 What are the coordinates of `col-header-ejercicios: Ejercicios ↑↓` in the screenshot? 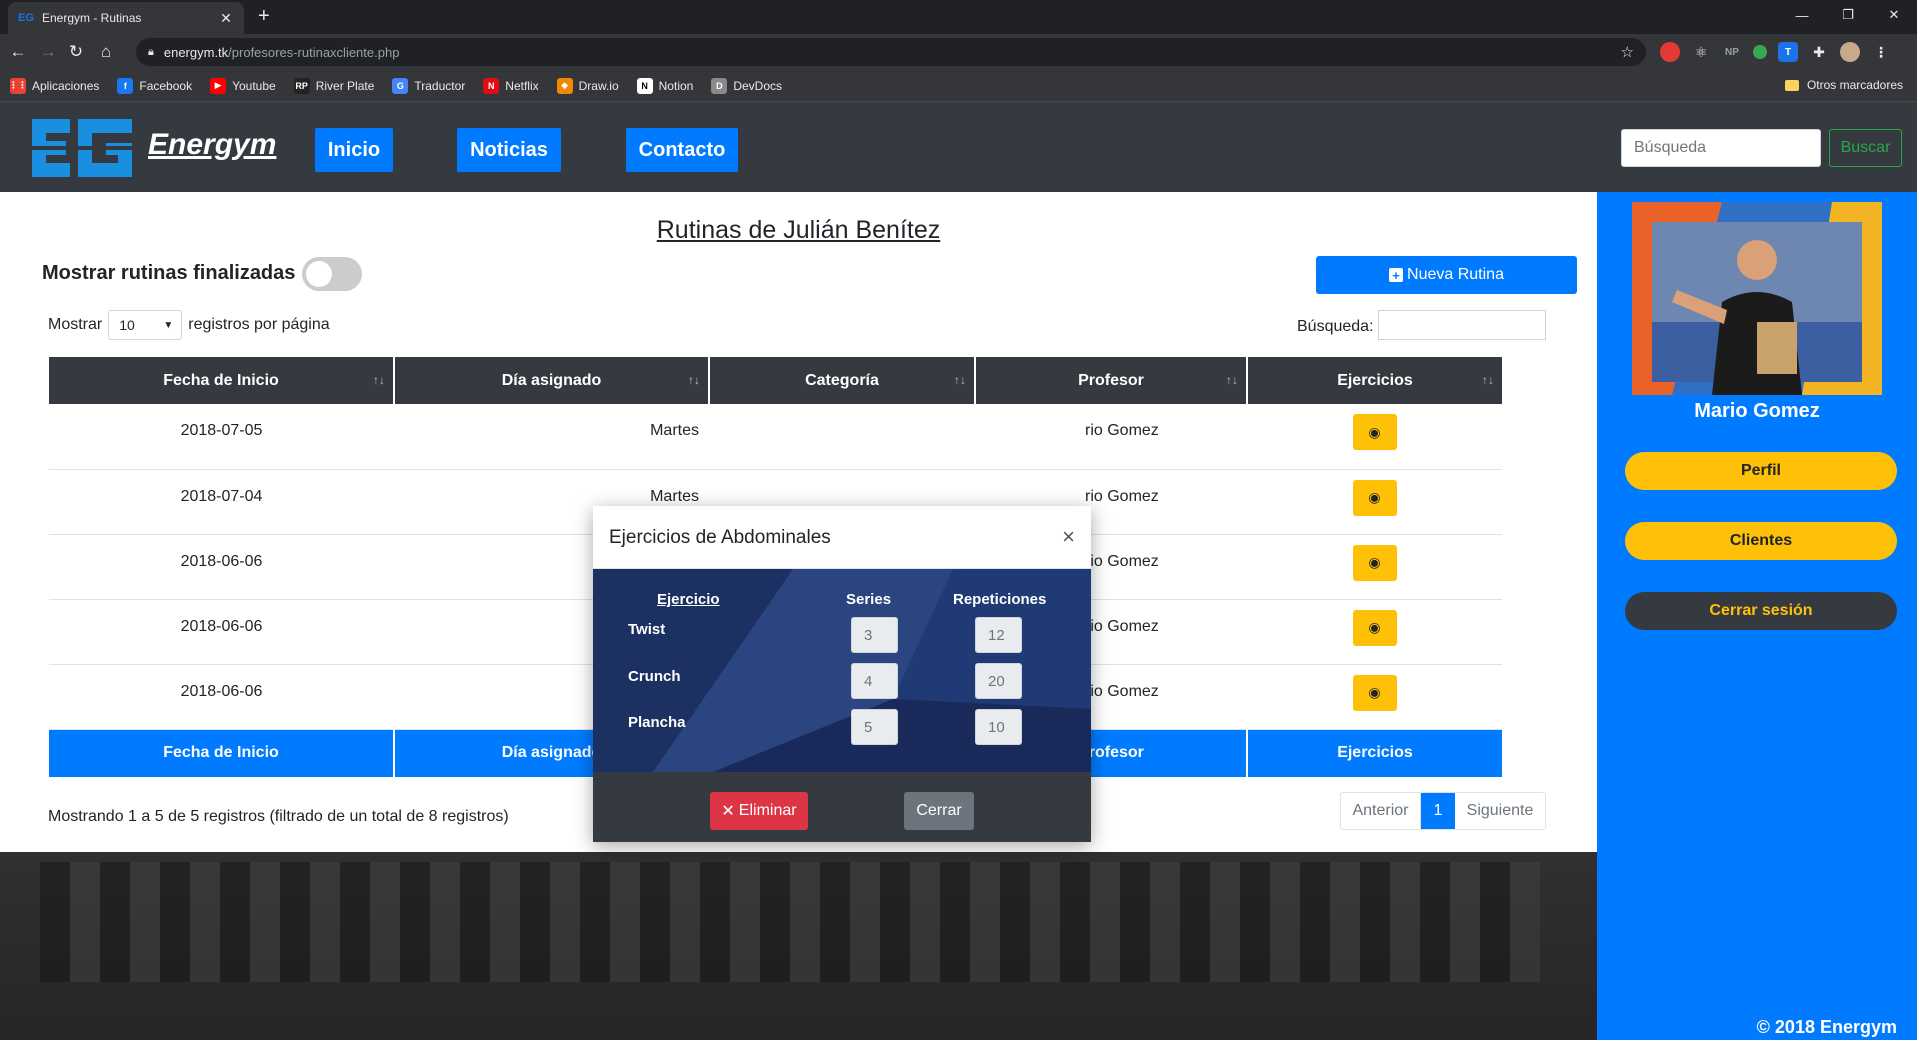 It's located at (1374, 380).